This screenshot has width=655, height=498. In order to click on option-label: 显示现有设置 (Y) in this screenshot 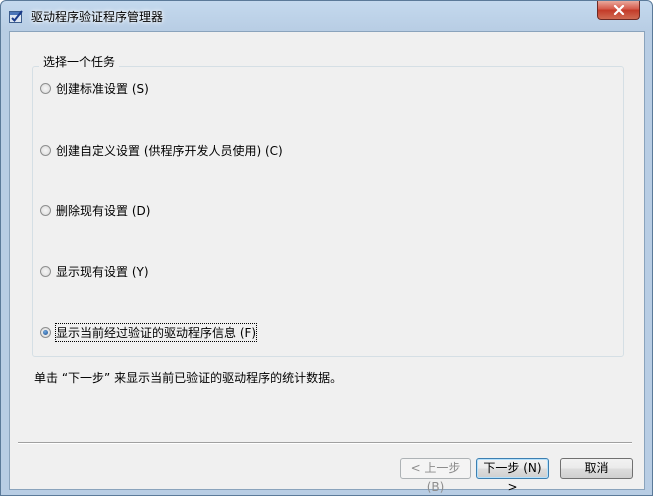, I will do `click(102, 271)`.